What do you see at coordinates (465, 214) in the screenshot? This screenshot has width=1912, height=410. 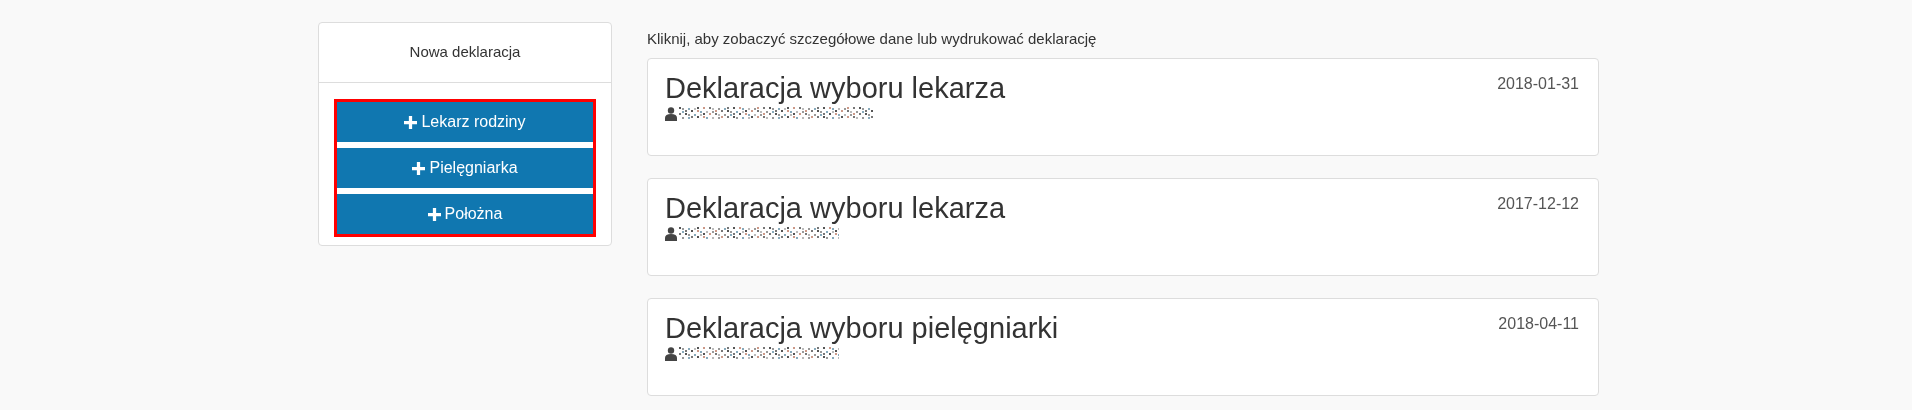 I see `add-button: Położna` at bounding box center [465, 214].